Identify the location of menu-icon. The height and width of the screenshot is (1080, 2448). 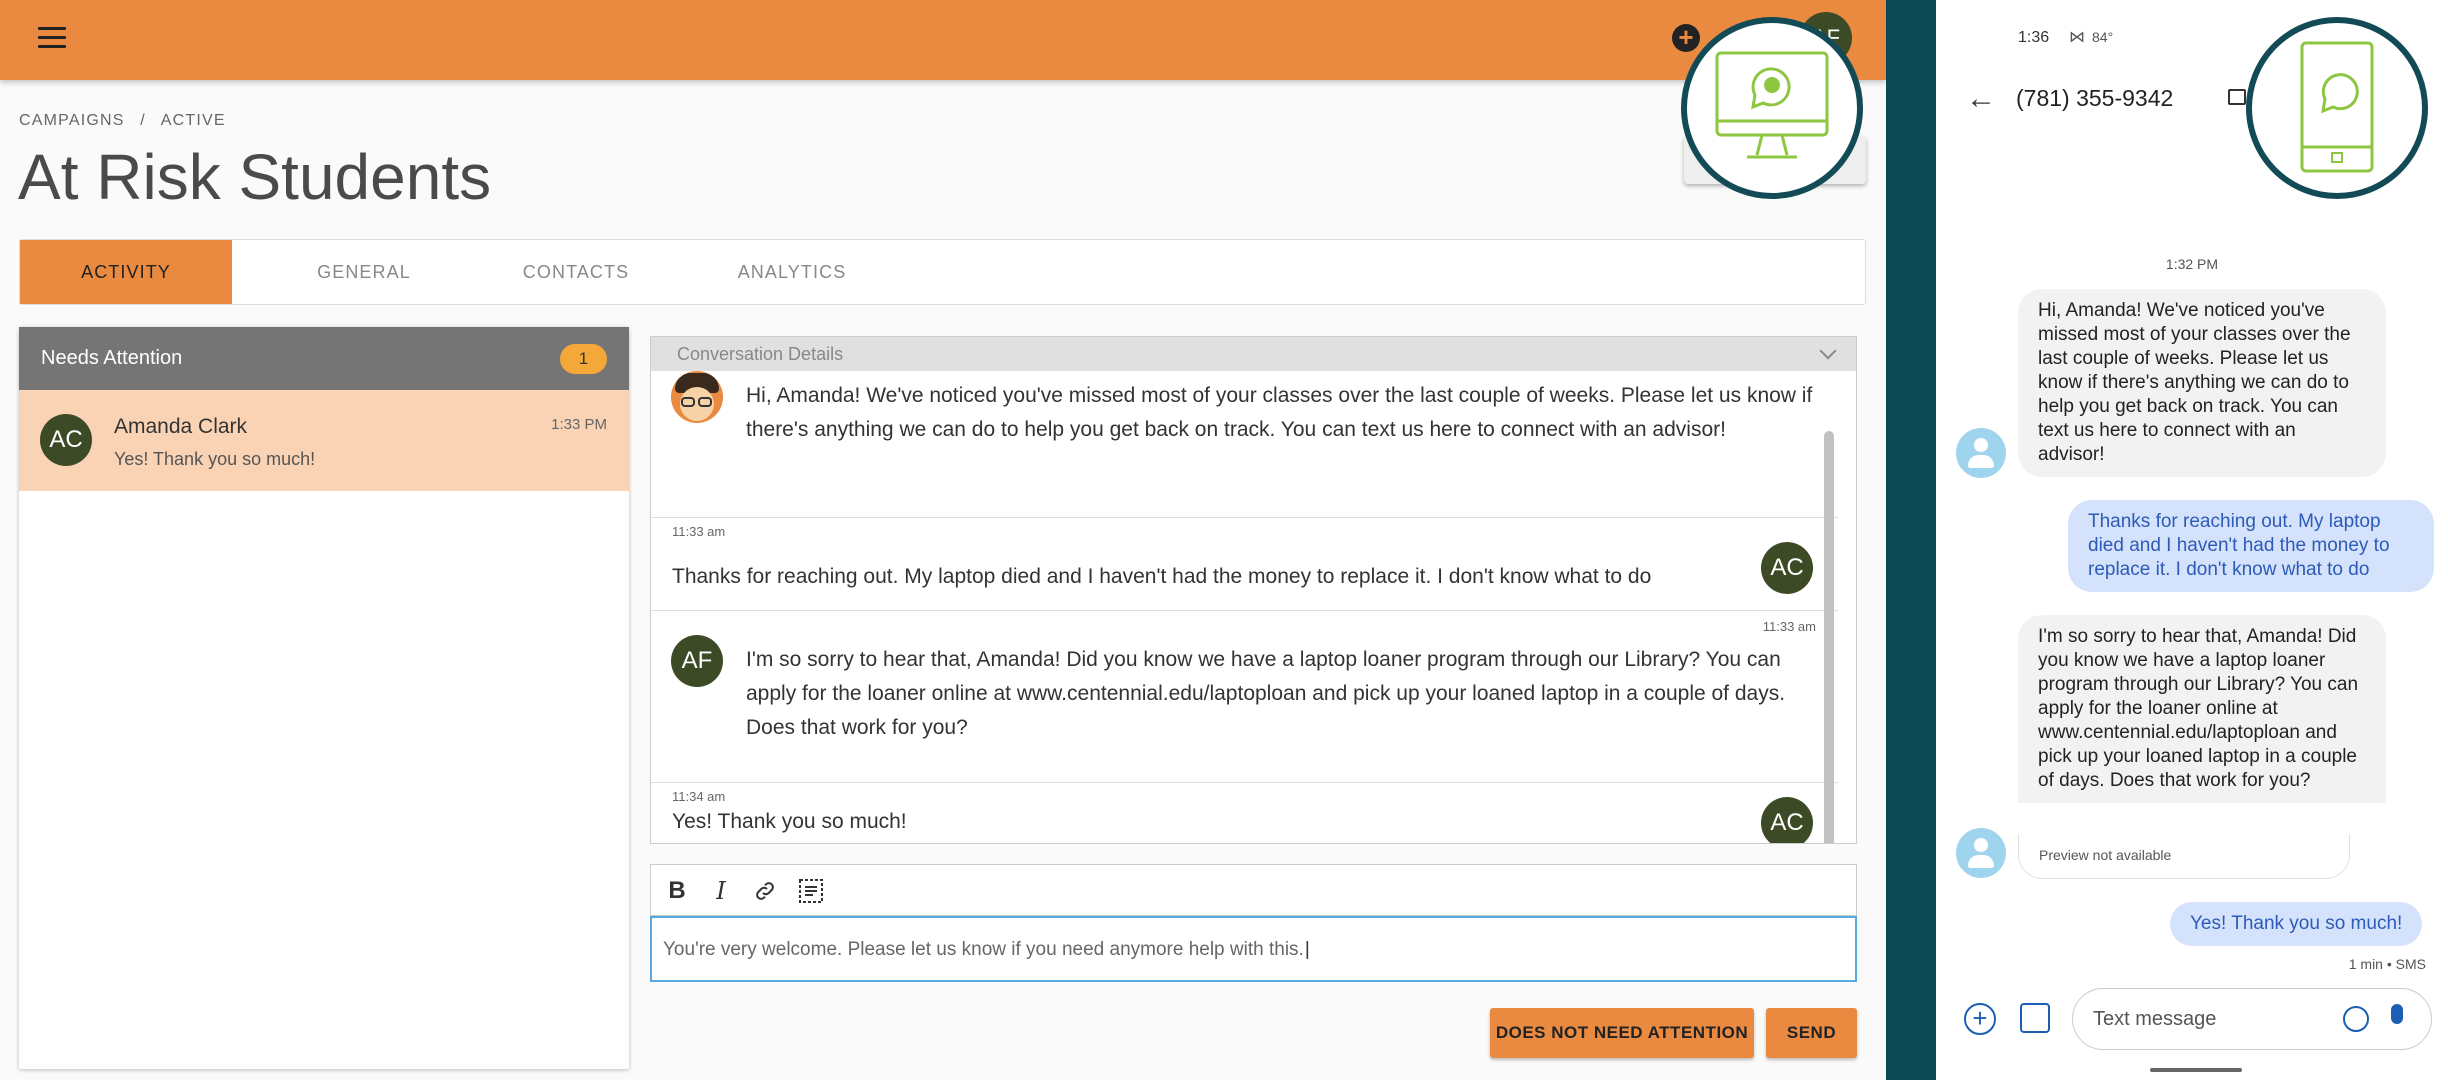
(52, 38).